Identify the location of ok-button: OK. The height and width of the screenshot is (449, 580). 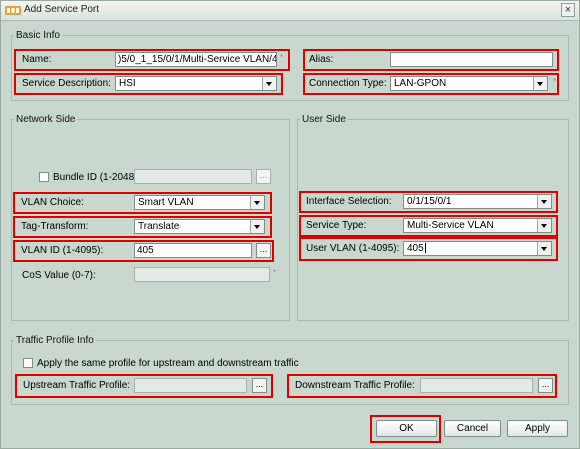
(406, 428).